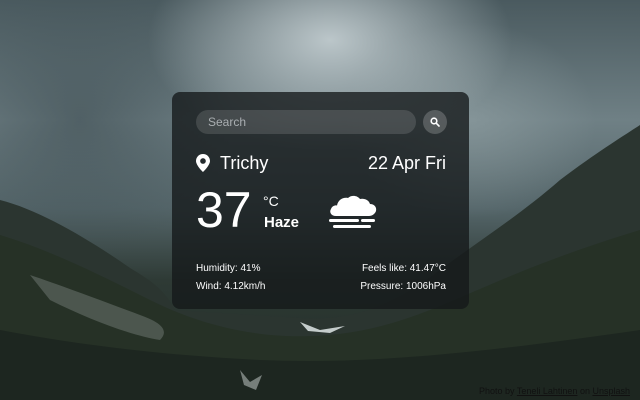 The image size is (640, 400). I want to click on unsplash-link: Unsplash, so click(611, 391).